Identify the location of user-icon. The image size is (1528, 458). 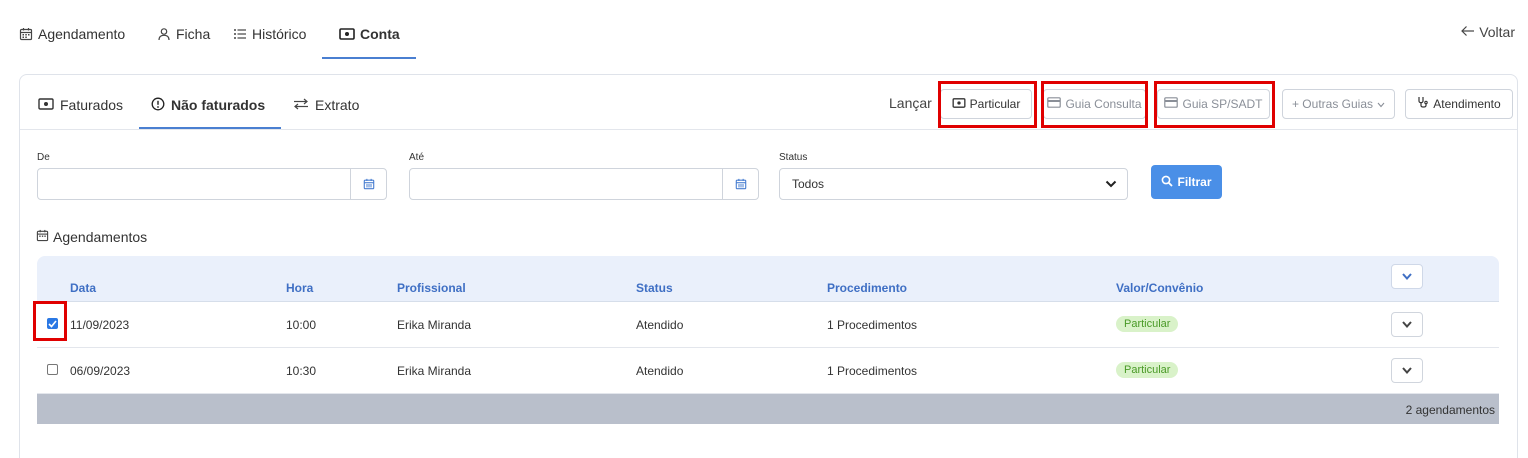
(164, 34).